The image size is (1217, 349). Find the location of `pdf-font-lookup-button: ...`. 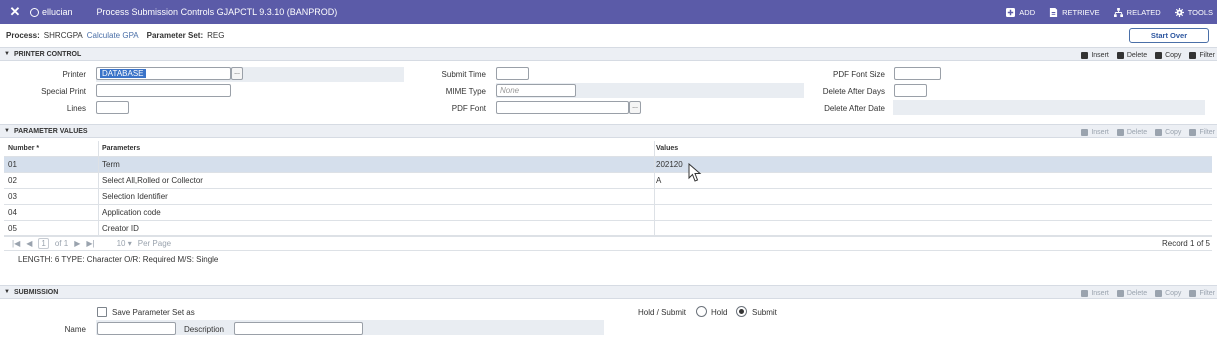

pdf-font-lookup-button: ... is located at coordinates (635, 107).